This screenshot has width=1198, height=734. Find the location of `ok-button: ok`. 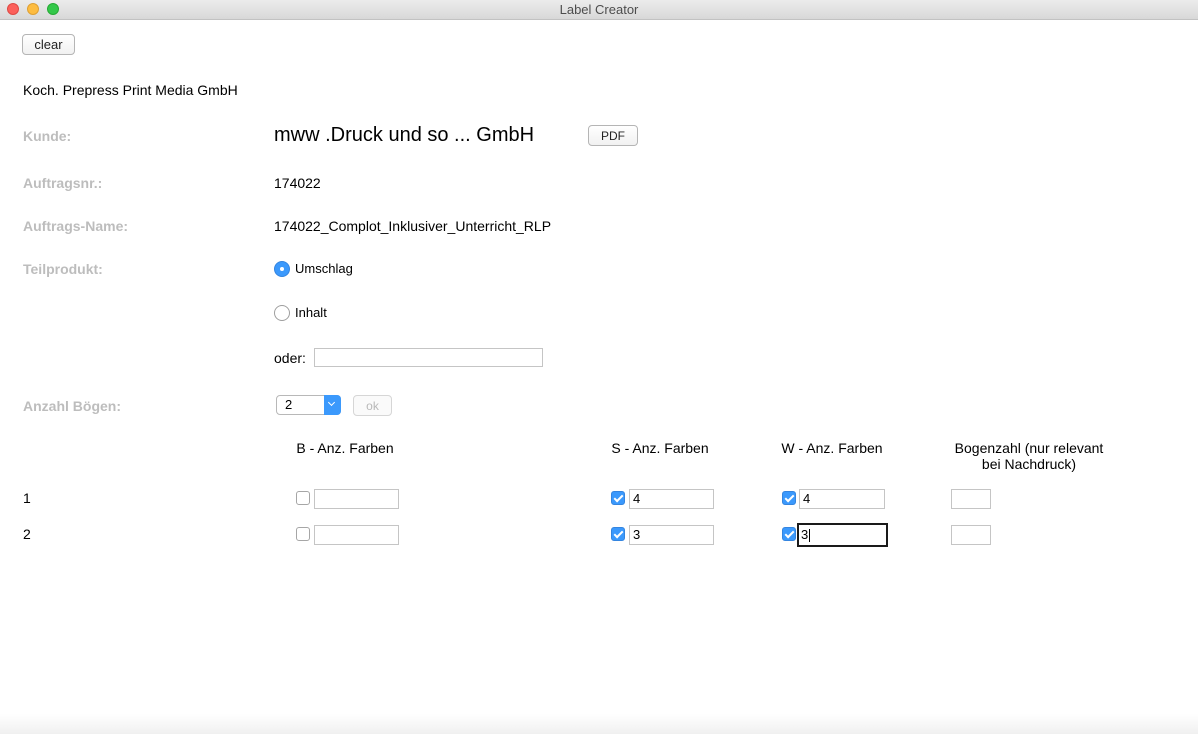

ok-button: ok is located at coordinates (372, 405).